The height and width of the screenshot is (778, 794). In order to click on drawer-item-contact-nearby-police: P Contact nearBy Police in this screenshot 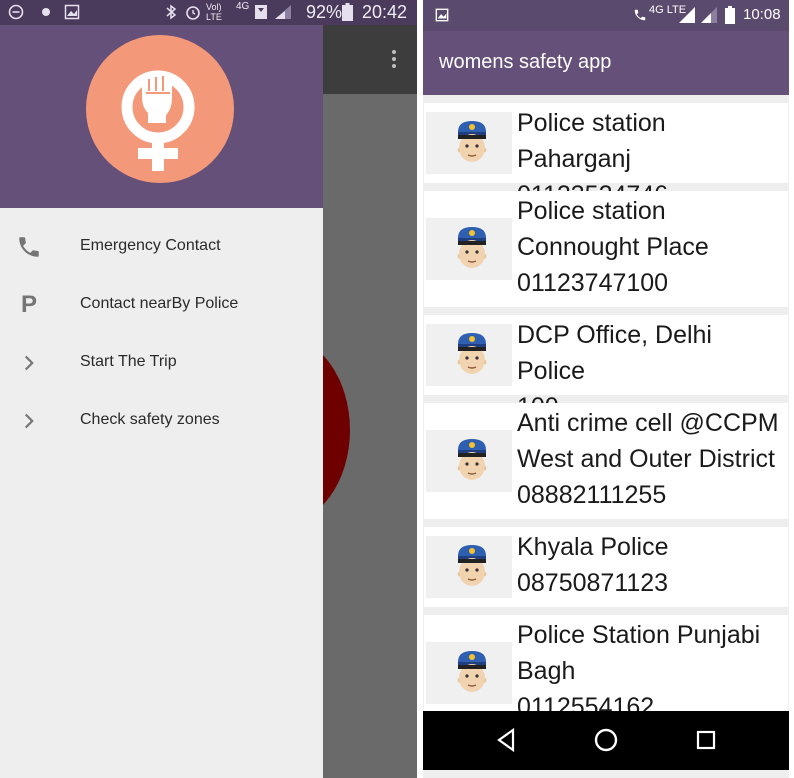, I will do `click(161, 305)`.